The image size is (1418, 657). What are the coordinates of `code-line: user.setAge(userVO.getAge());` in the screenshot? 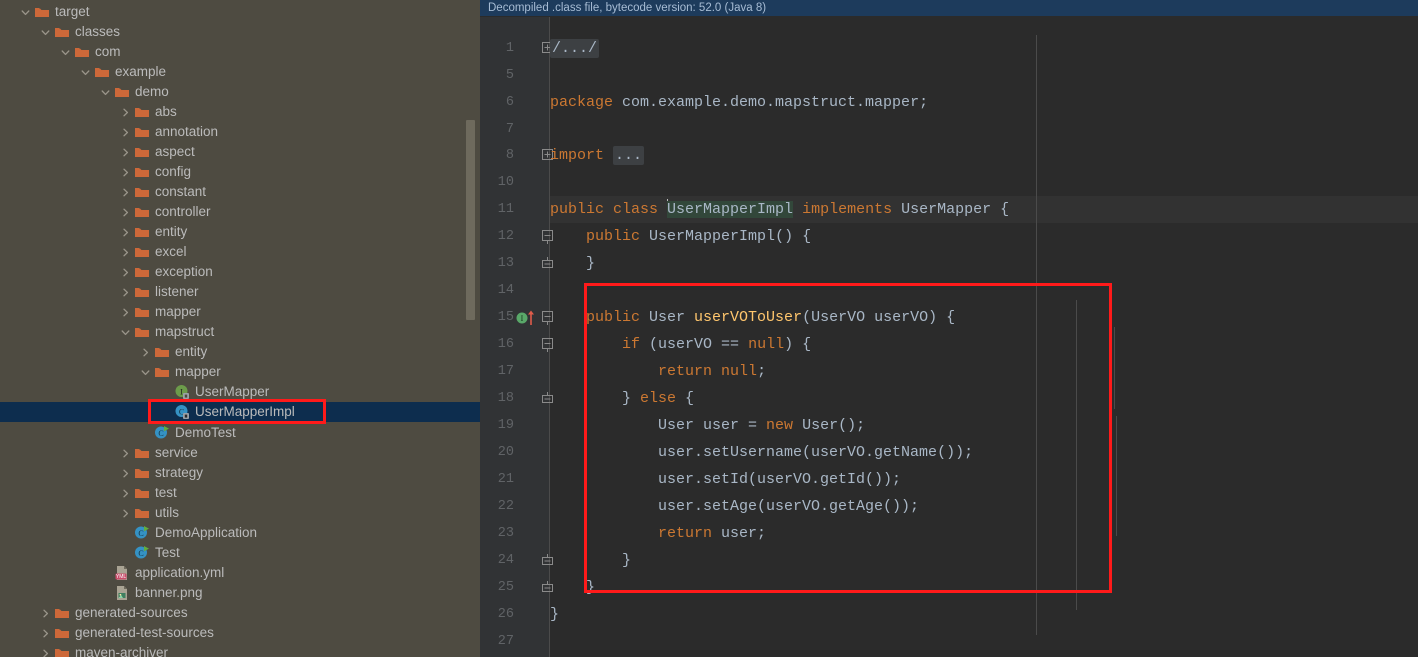 It's located at (734, 506).